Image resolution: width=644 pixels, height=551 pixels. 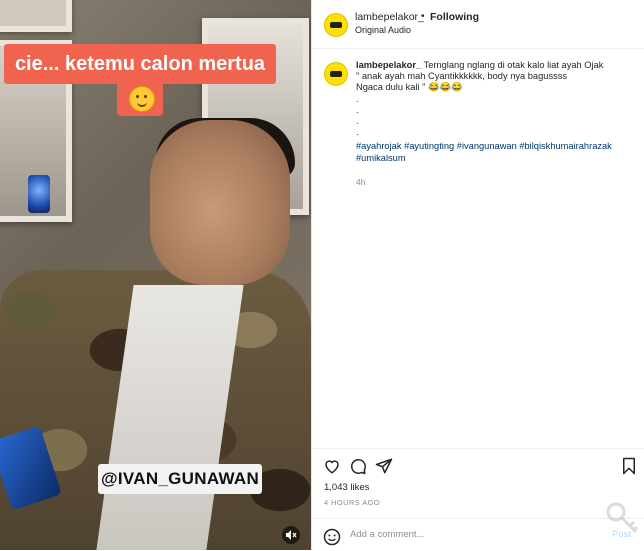 What do you see at coordinates (478, 463) in the screenshot?
I see `action-bar` at bounding box center [478, 463].